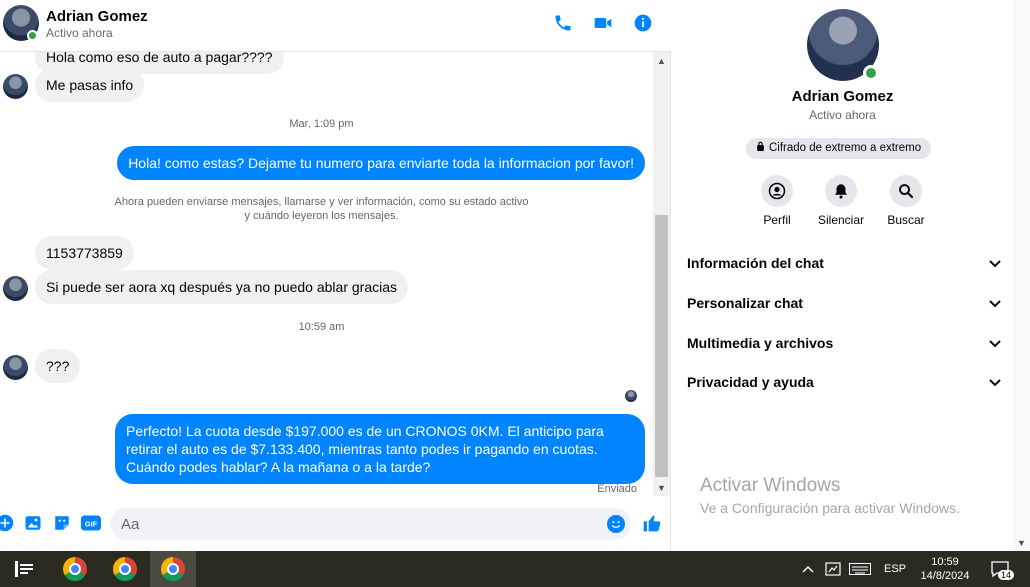 This screenshot has height=587, width=1030. Describe the element at coordinates (321, 327) in the screenshot. I see `timestamp-separator: 10:59 am` at that location.